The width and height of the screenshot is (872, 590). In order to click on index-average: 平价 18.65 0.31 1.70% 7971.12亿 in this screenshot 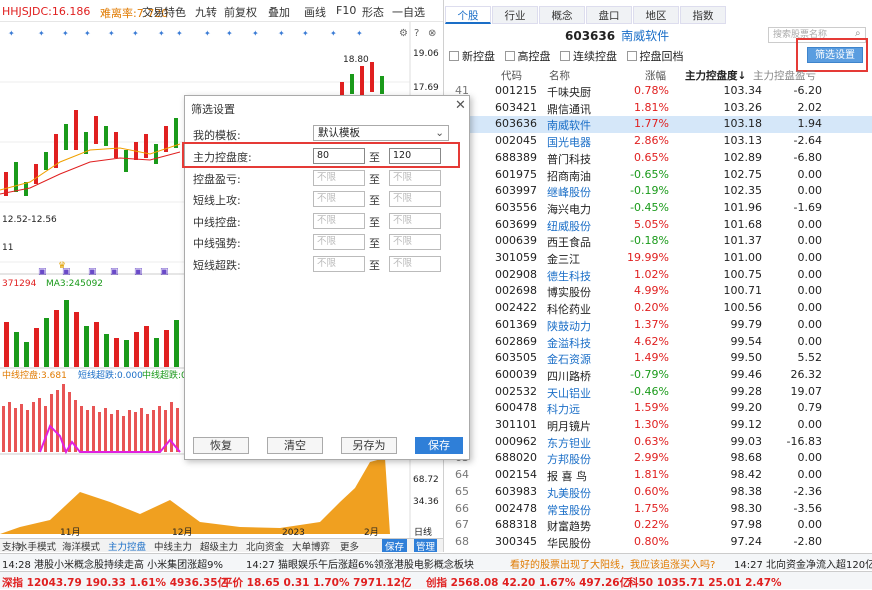, I will do `click(317, 582)`.